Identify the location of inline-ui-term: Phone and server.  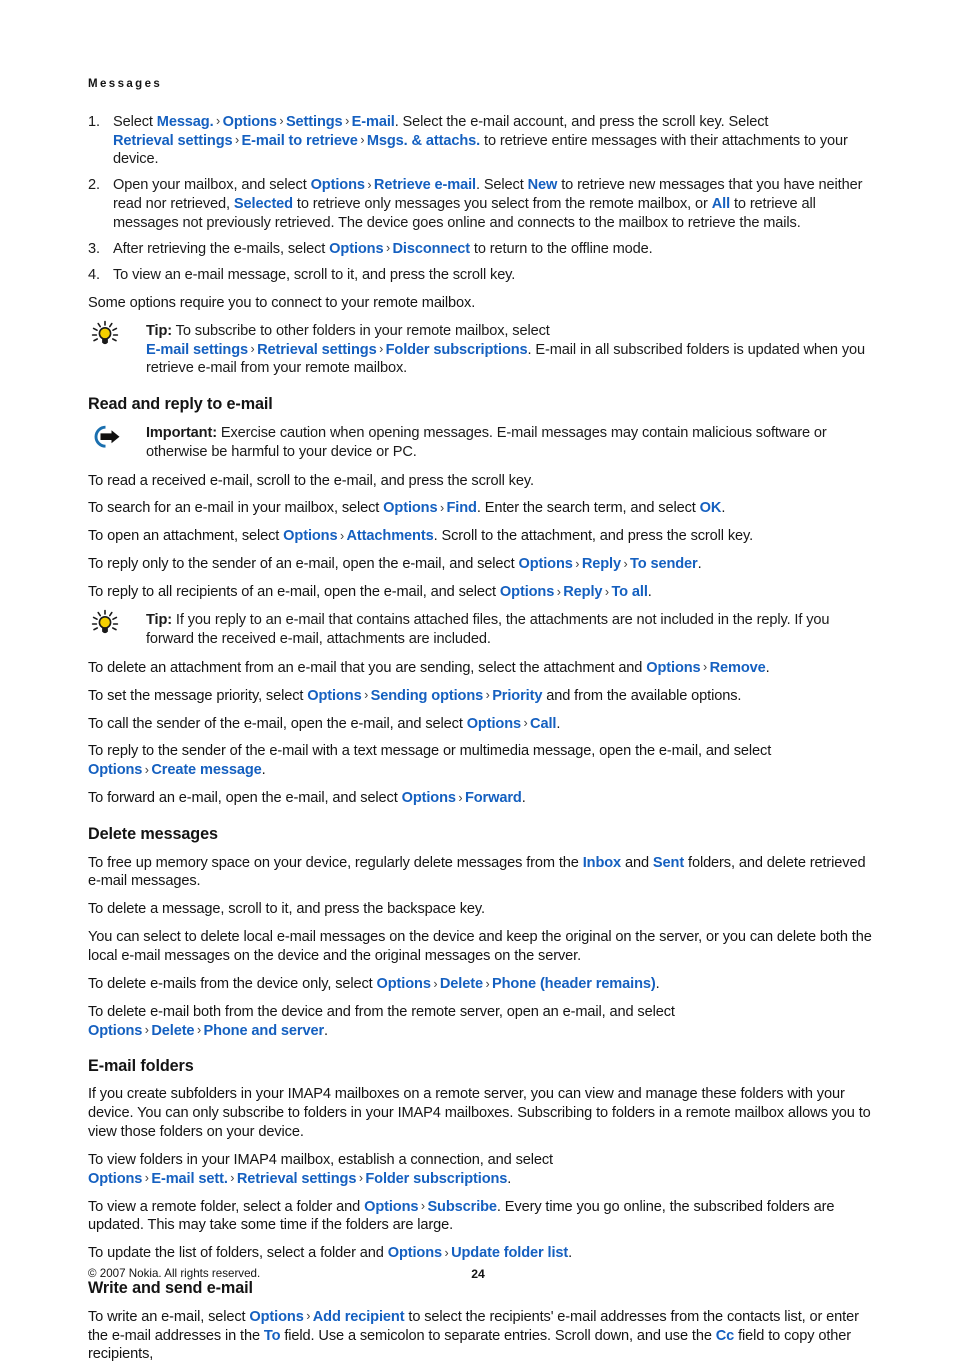
(264, 1030).